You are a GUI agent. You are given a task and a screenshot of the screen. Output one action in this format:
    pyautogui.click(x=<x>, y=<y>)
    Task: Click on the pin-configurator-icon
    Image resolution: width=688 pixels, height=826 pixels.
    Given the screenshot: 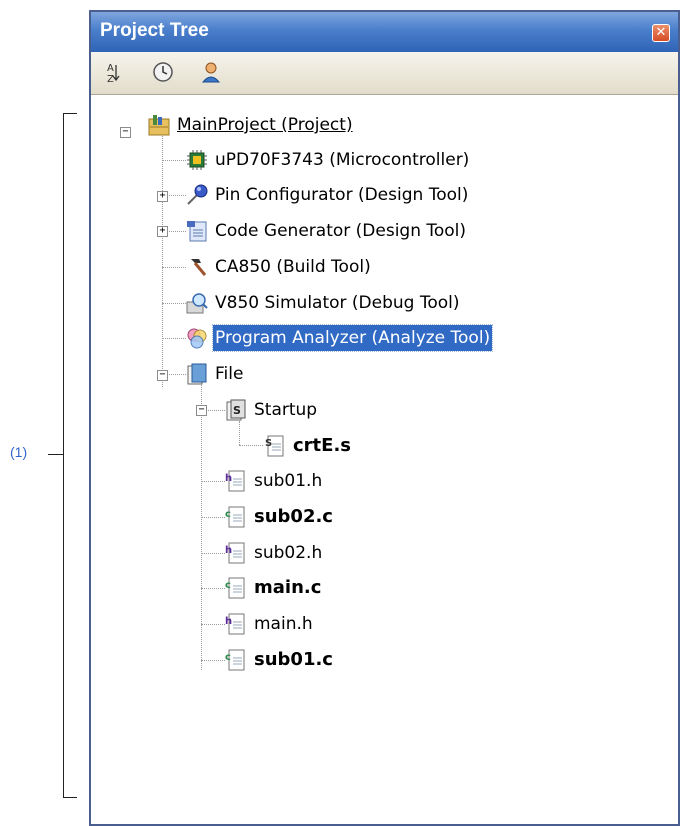 What is the action you would take?
    pyautogui.click(x=197, y=195)
    